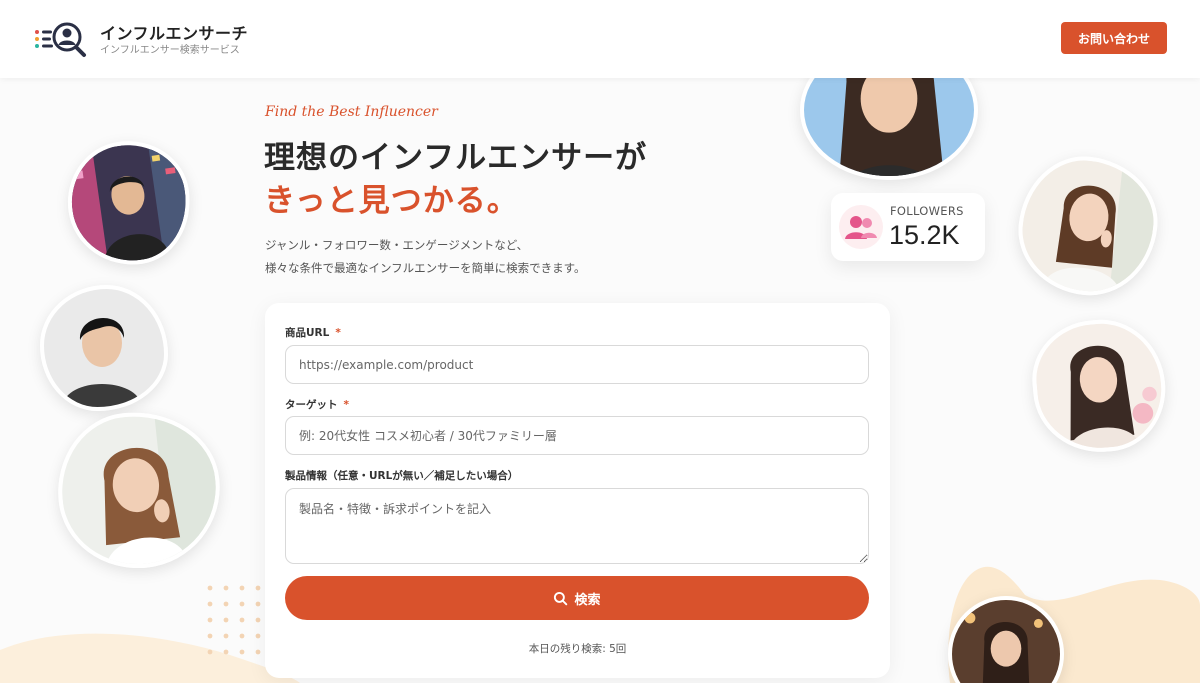 The image size is (1200, 683). Describe the element at coordinates (311, 405) in the screenshot. I see `target-label-text: ターゲット` at that location.